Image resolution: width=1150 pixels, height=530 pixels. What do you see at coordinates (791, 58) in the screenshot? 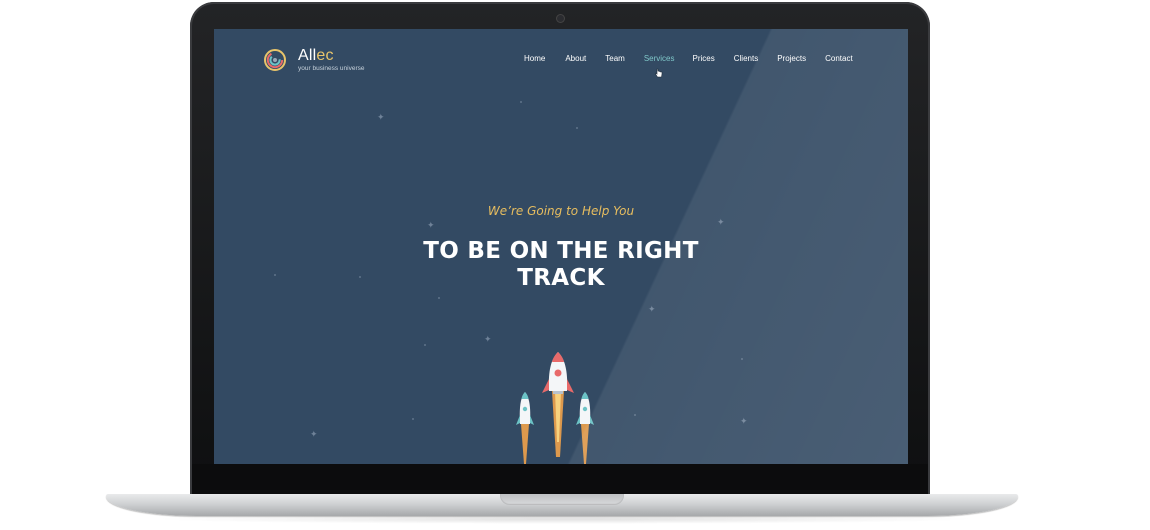
I see `nav-item-projects: Projects` at bounding box center [791, 58].